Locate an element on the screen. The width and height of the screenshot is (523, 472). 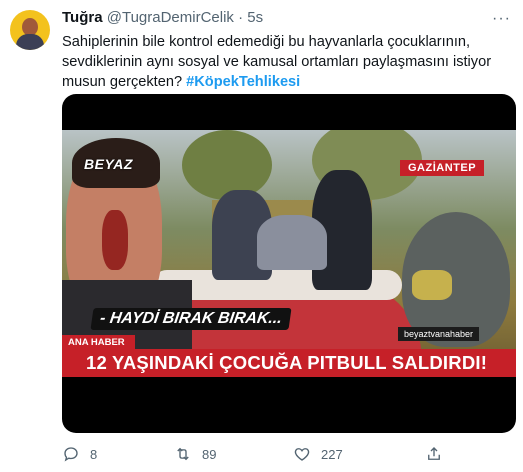
like-count: 227 is located at coordinates (332, 454).